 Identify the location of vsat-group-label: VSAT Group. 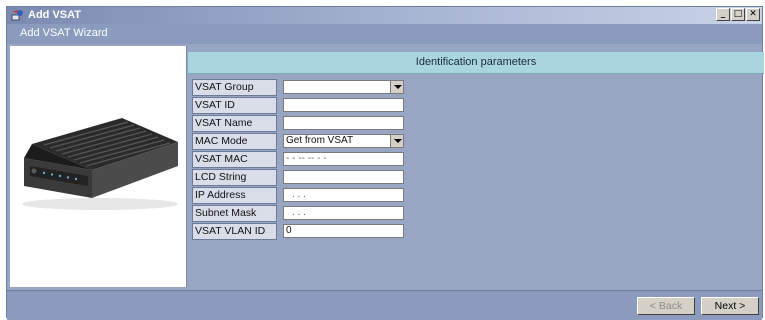
(234, 87).